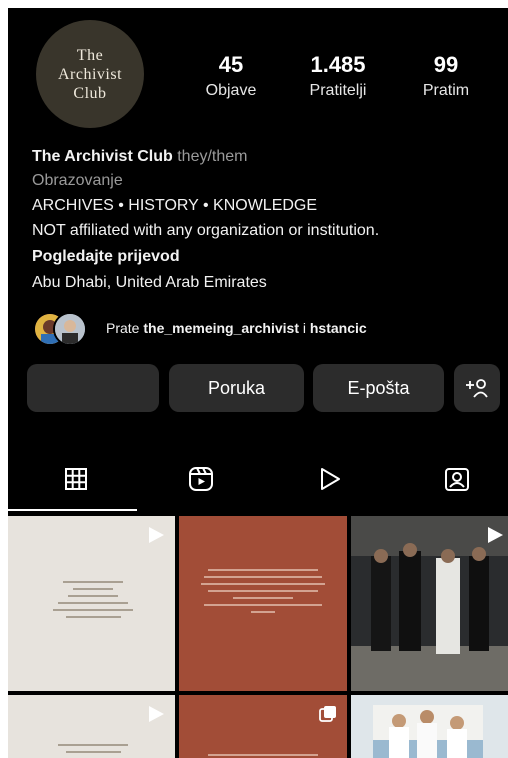  Describe the element at coordinates (338, 90) in the screenshot. I see `followers-label: Pratitelji` at that location.